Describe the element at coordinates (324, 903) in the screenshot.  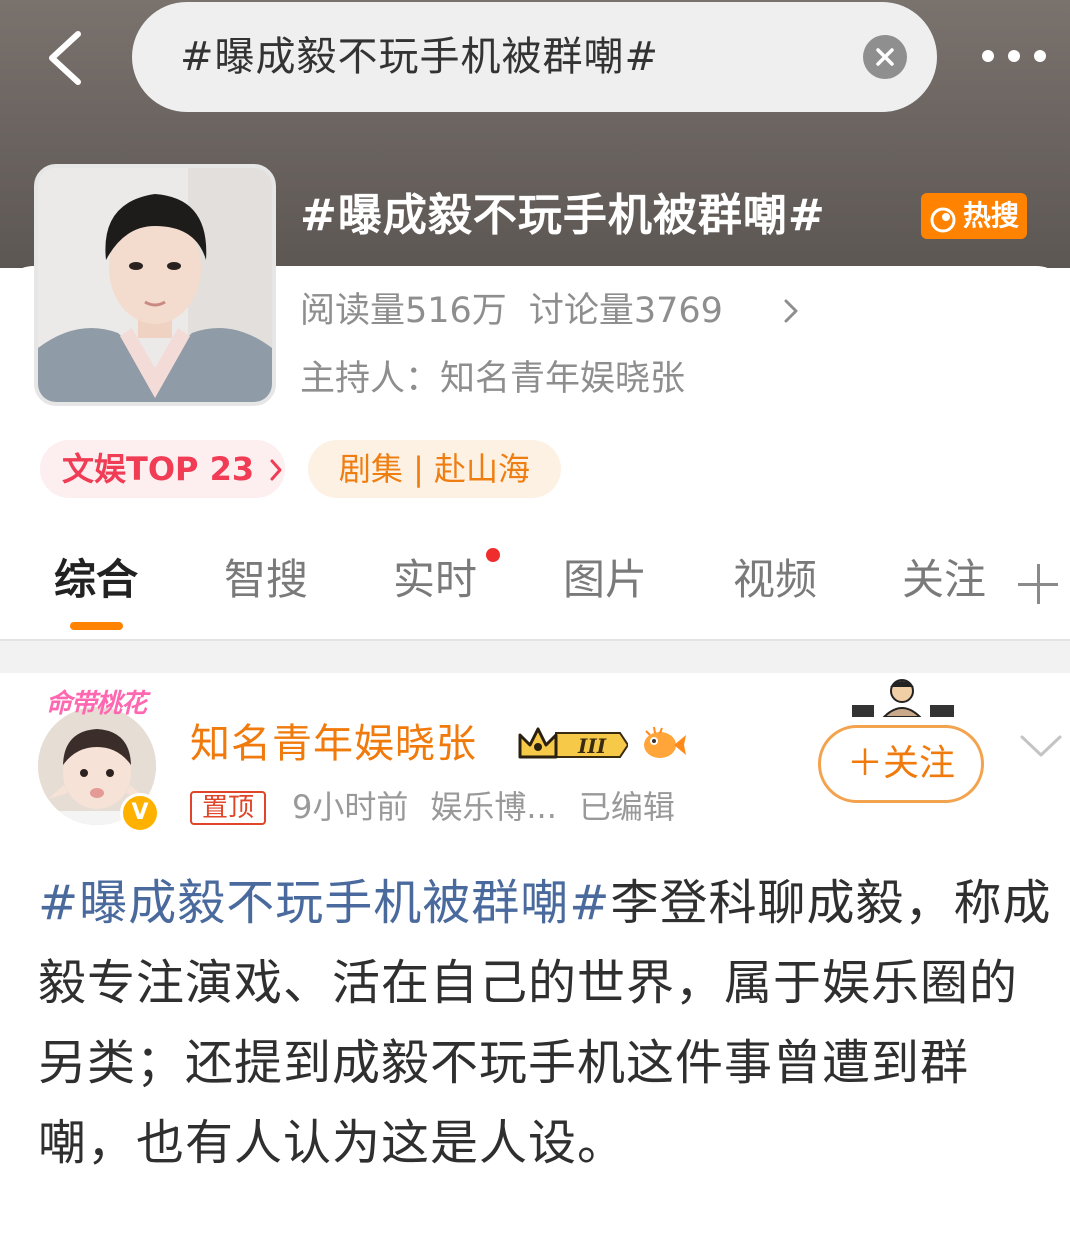
I see `post-hashtag: #曝成毅不玩手机被群嘲#` at that location.